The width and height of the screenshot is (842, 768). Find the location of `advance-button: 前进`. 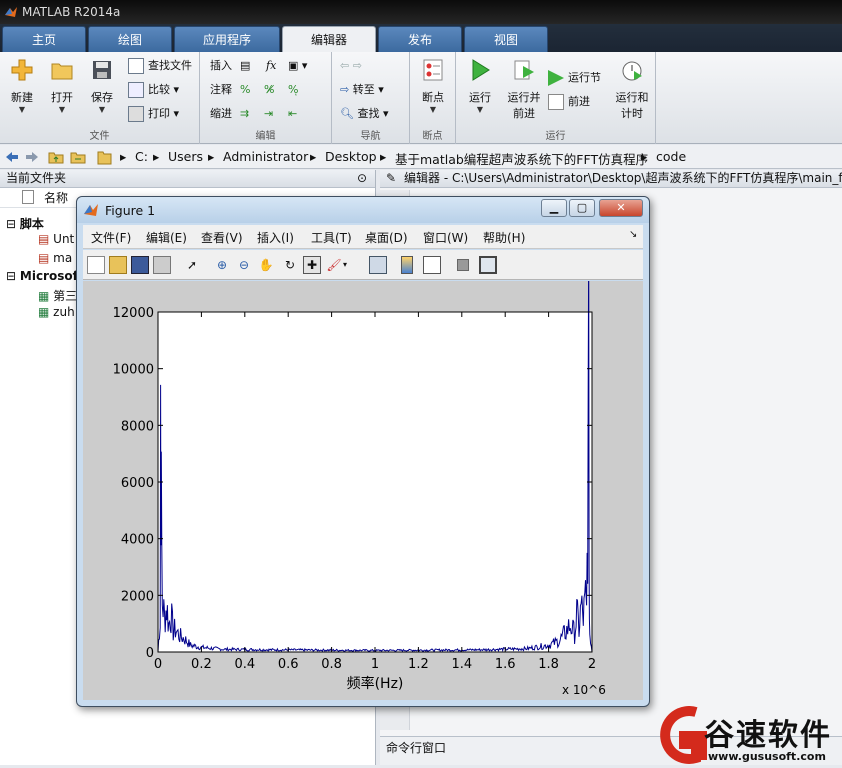

advance-button: 前进 is located at coordinates (569, 102).